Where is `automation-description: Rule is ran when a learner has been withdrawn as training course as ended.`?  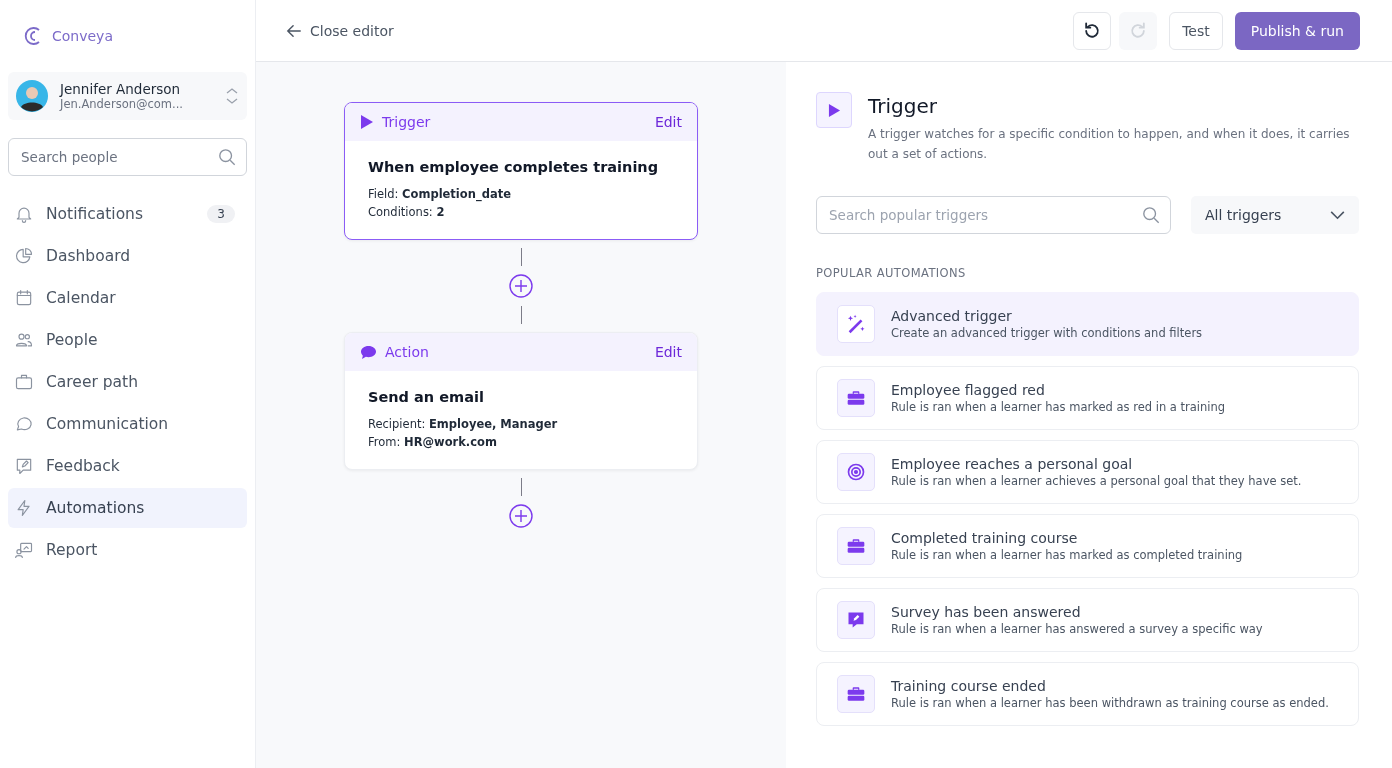
automation-description: Rule is ran when a learner has been withdrawn as training course as ended. is located at coordinates (1110, 703).